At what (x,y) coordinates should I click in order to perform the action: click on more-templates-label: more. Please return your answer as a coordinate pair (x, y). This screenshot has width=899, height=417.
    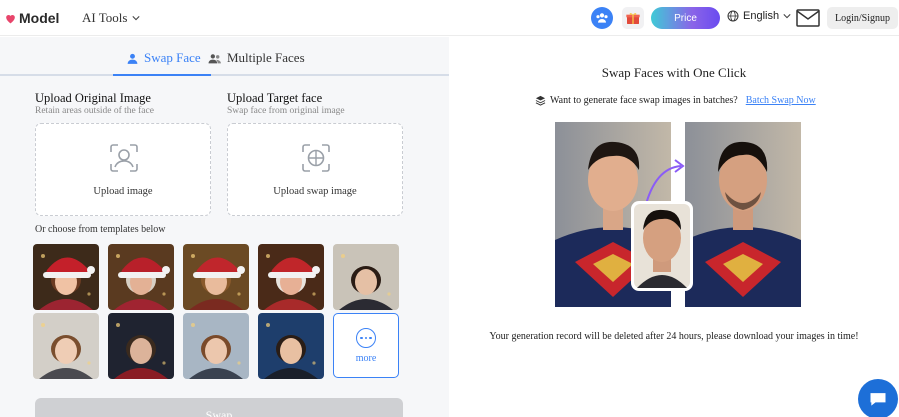
    Looking at the image, I should click on (366, 358).